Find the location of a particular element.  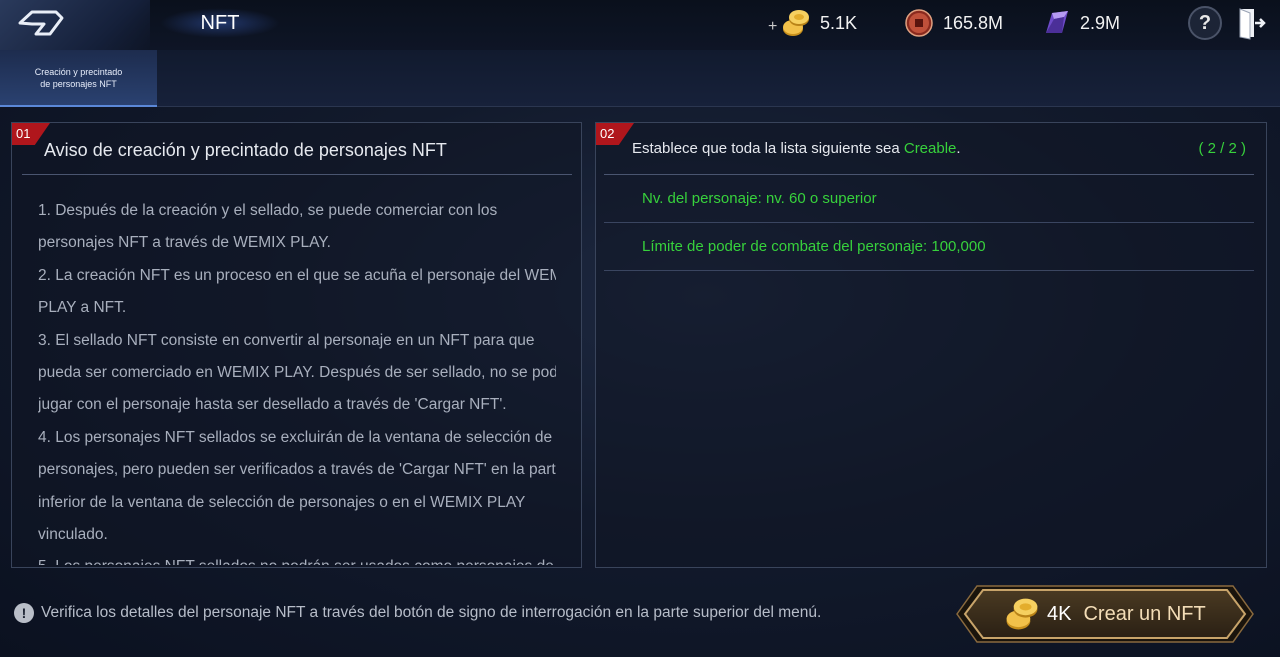

tab-bar: Creación y precintado de personajes NFT is located at coordinates (640, 78).